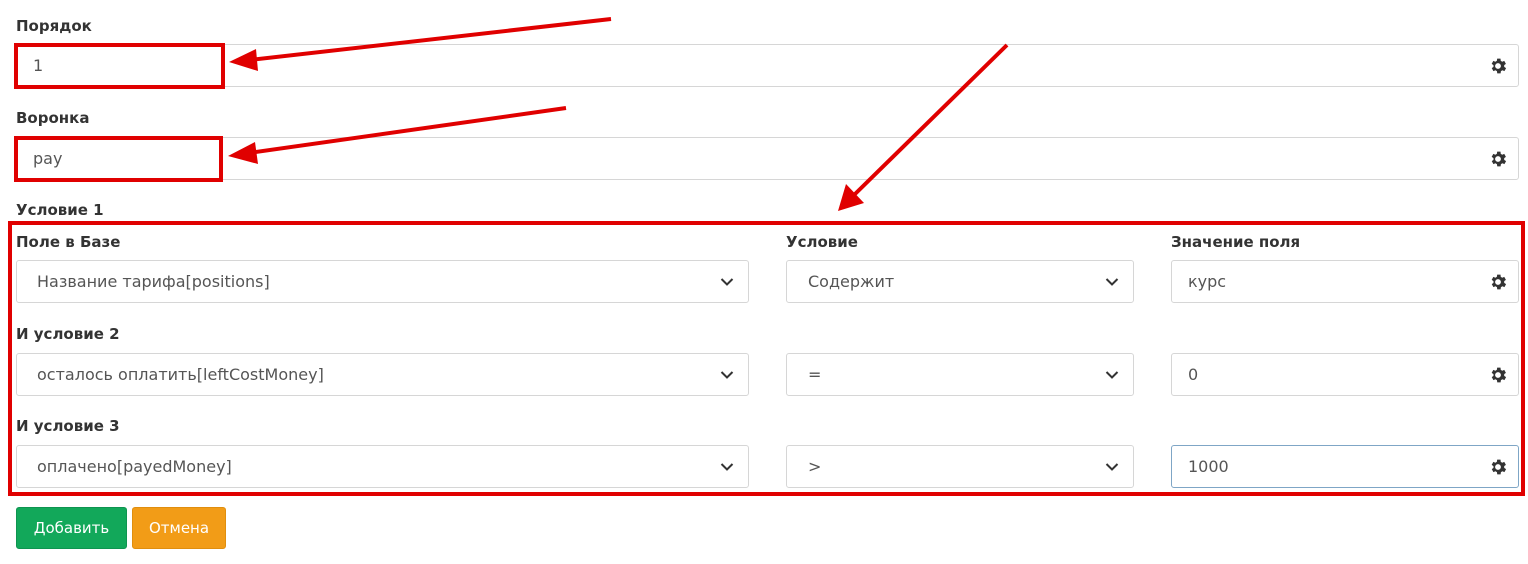  I want to click on condition-1-heading: Условие 1, so click(60, 210).